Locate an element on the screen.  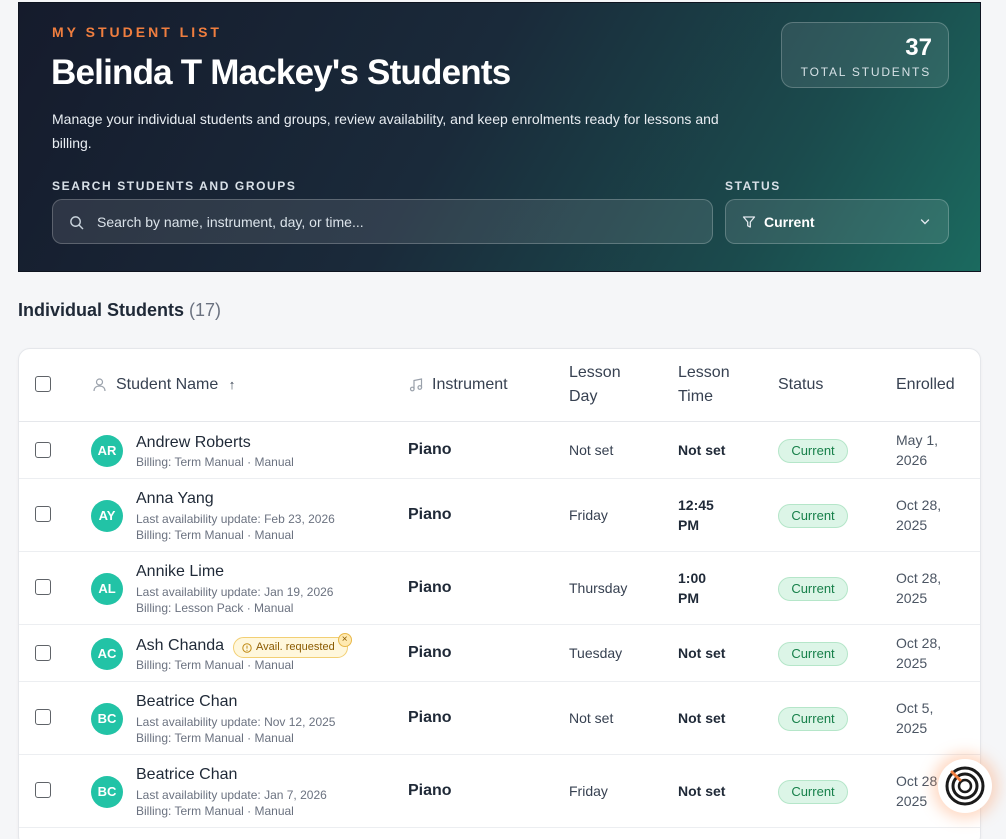
chevron-down-icon is located at coordinates (925, 222).